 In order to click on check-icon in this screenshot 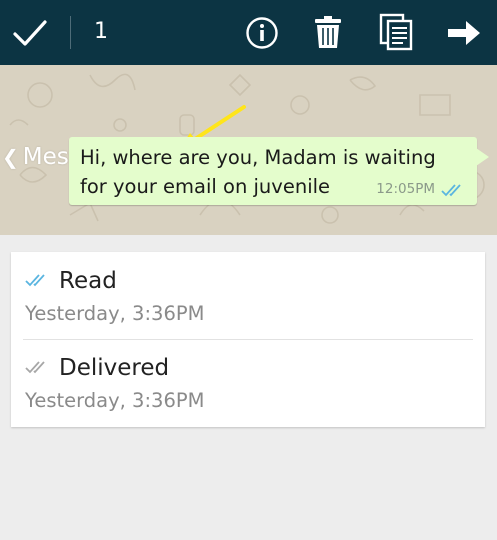, I will do `click(30, 33)`.